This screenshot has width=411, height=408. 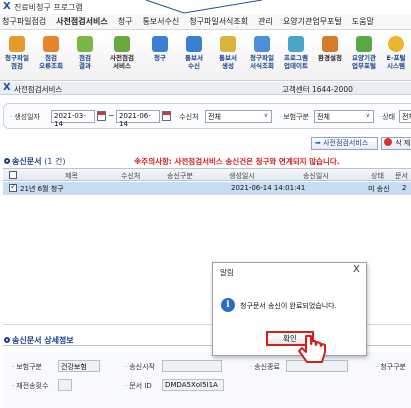 I want to click on subwindow-logo-icon: X, so click(x=7, y=87).